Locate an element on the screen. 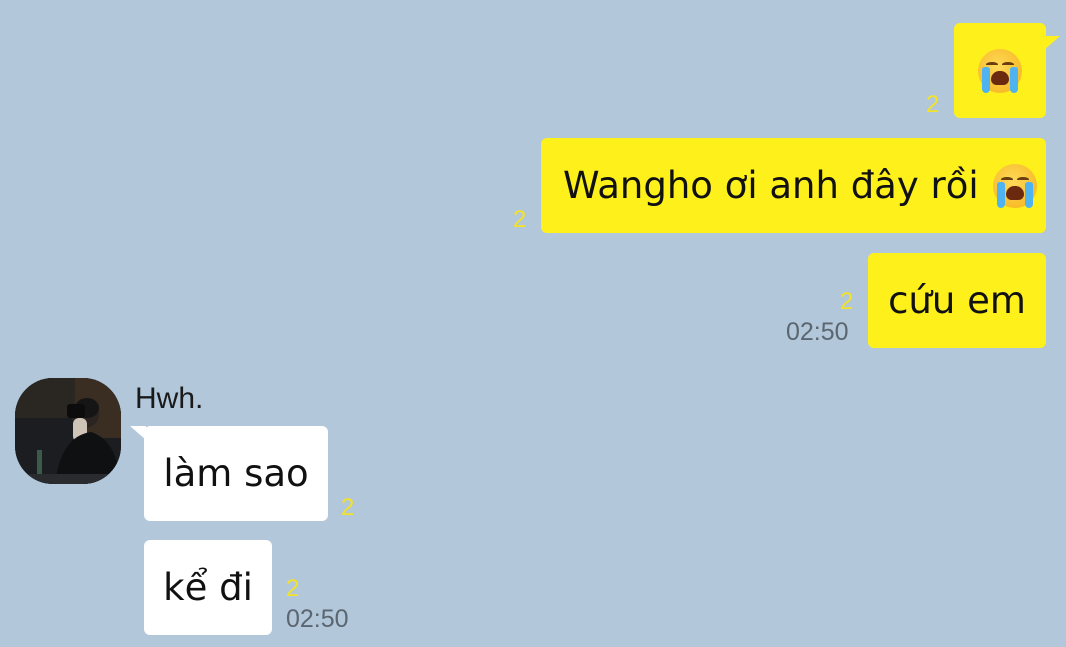 The height and width of the screenshot is (647, 1066). contact-name: Hwh. is located at coordinates (169, 399).